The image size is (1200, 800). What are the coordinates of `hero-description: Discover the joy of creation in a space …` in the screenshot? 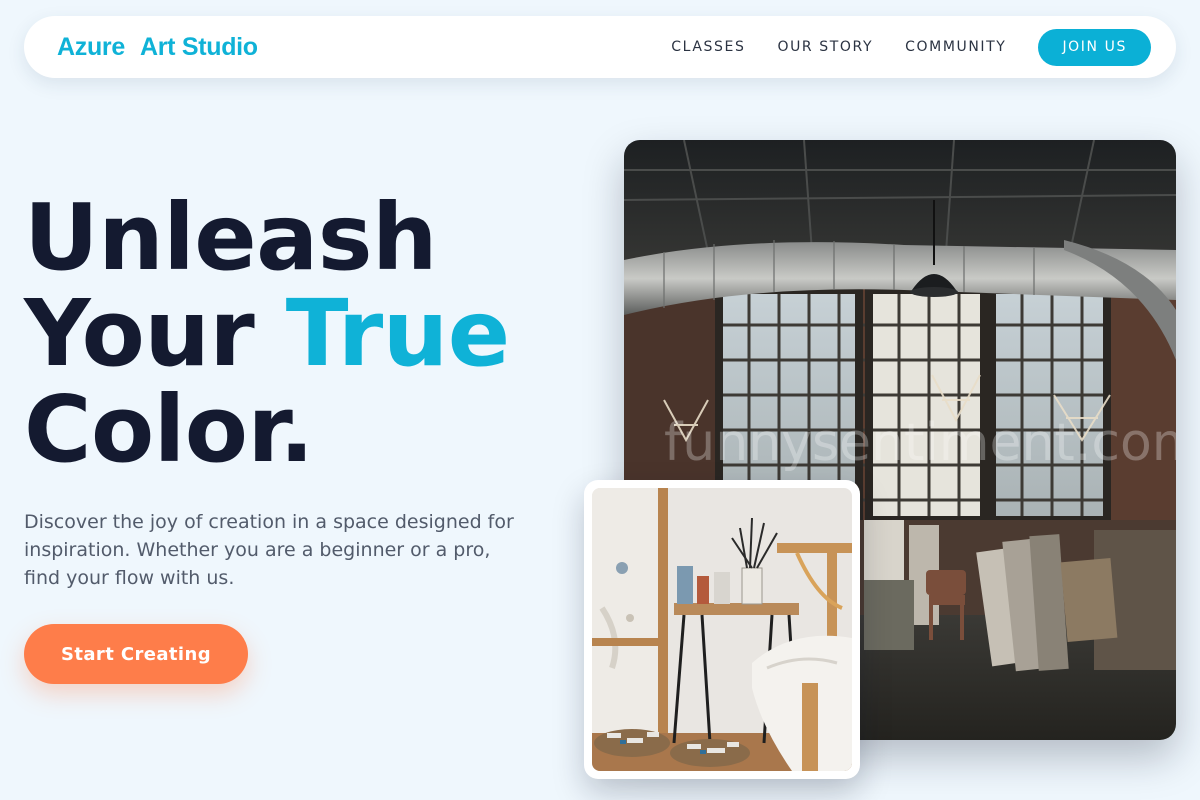 It's located at (269, 550).